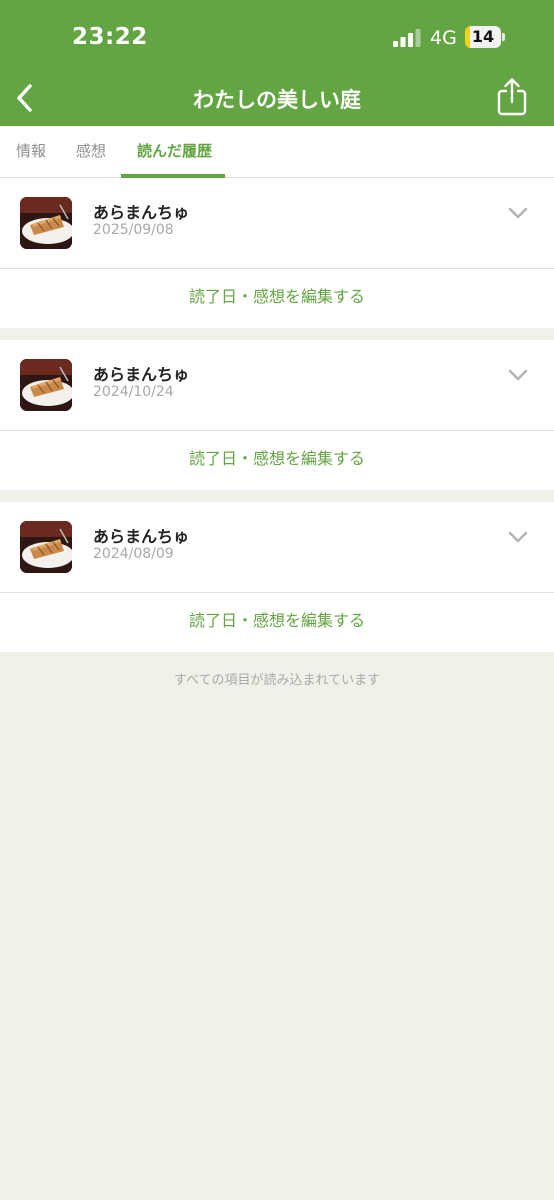 This screenshot has height=1200, width=554. I want to click on history-entry-row: あらまんちゅ 2025/09/08, so click(277, 223).